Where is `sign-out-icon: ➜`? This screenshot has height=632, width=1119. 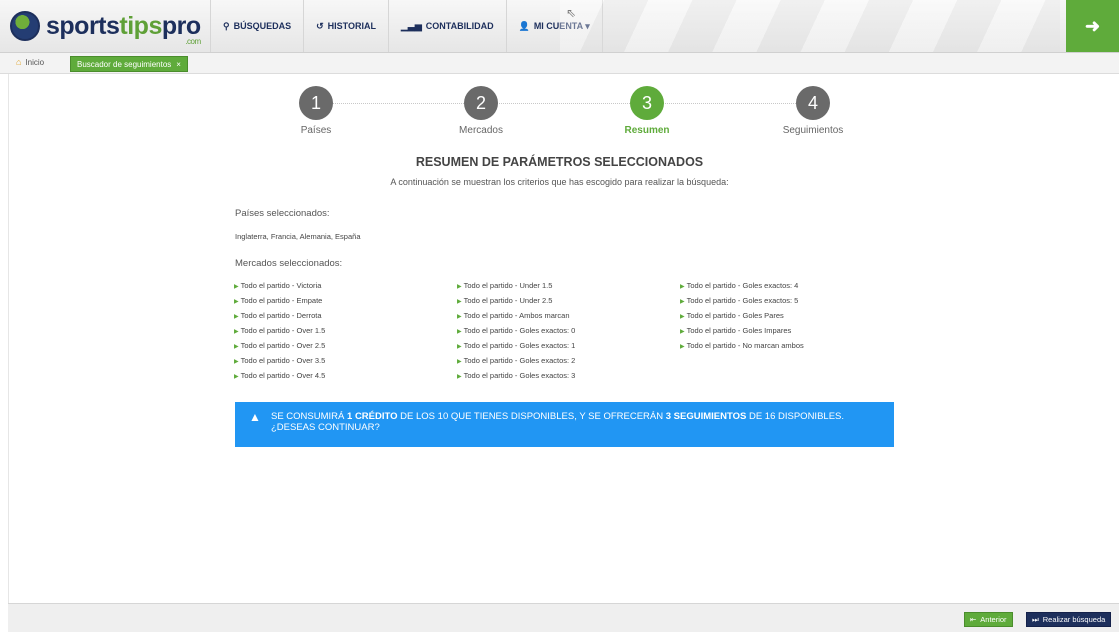 sign-out-icon: ➜ is located at coordinates (1092, 25).